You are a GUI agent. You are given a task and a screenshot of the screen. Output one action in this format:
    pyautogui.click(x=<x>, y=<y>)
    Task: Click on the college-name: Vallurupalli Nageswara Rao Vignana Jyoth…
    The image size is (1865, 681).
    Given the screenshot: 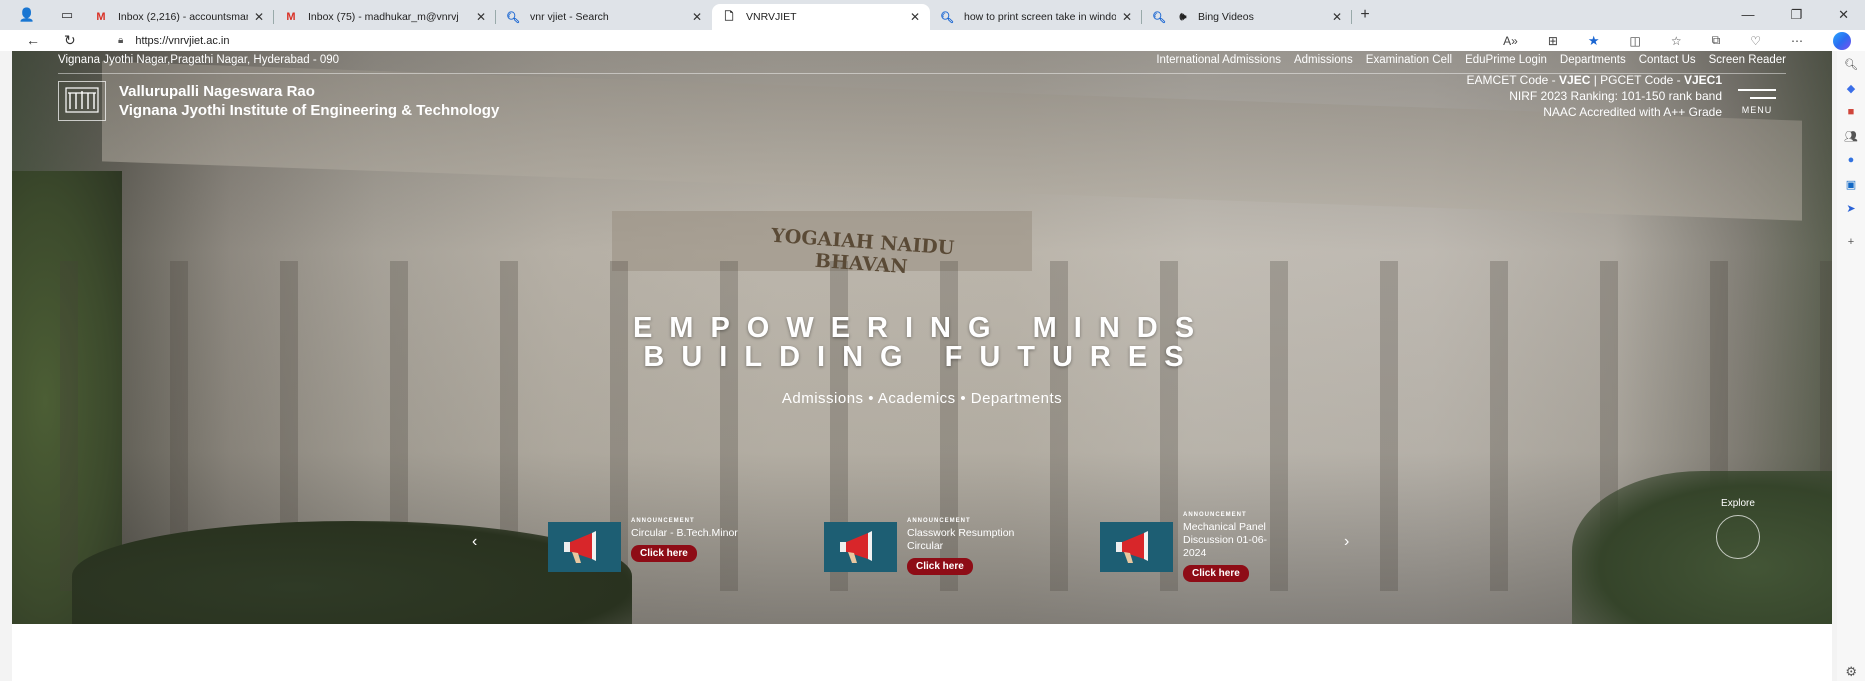 What is the action you would take?
    pyautogui.click(x=309, y=101)
    